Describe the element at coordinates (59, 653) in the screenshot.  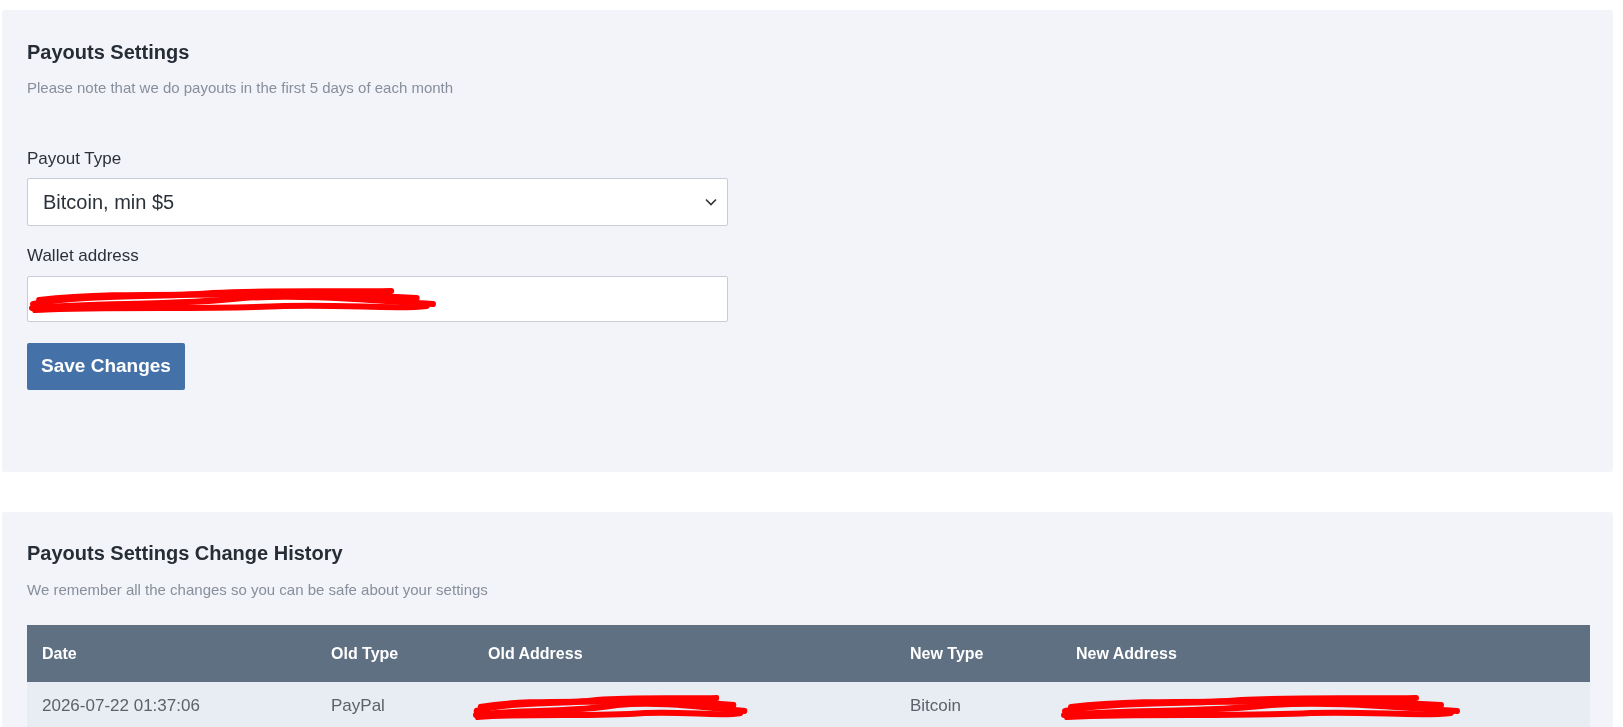
I see `column-header: Date` at that location.